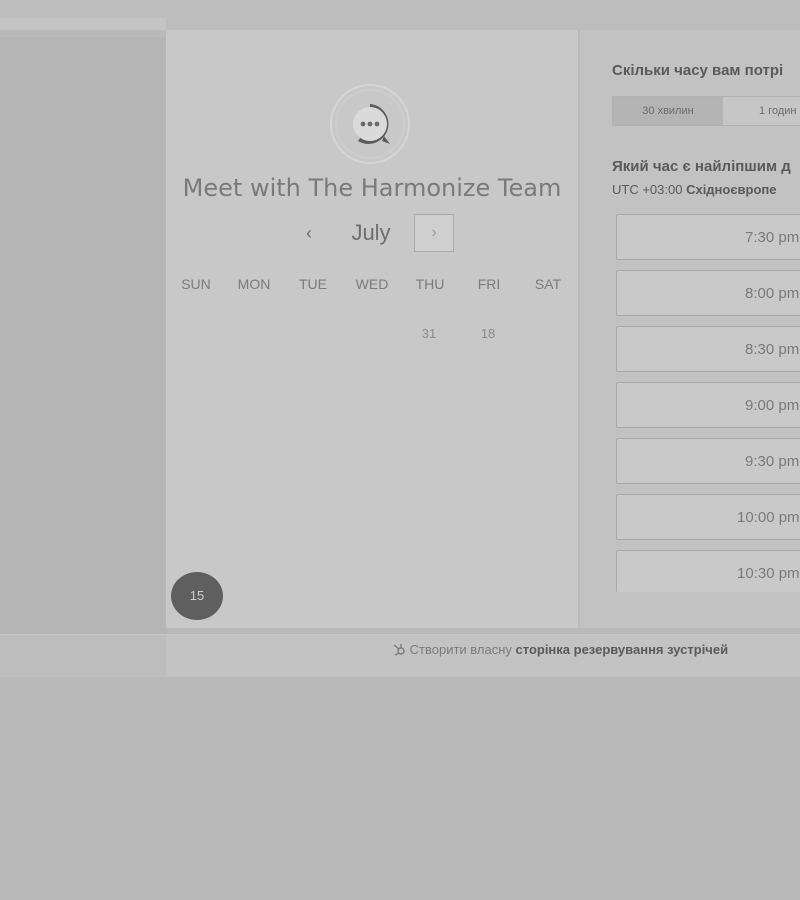  I want to click on time-slot: 10:30 pm, so click(708, 571).